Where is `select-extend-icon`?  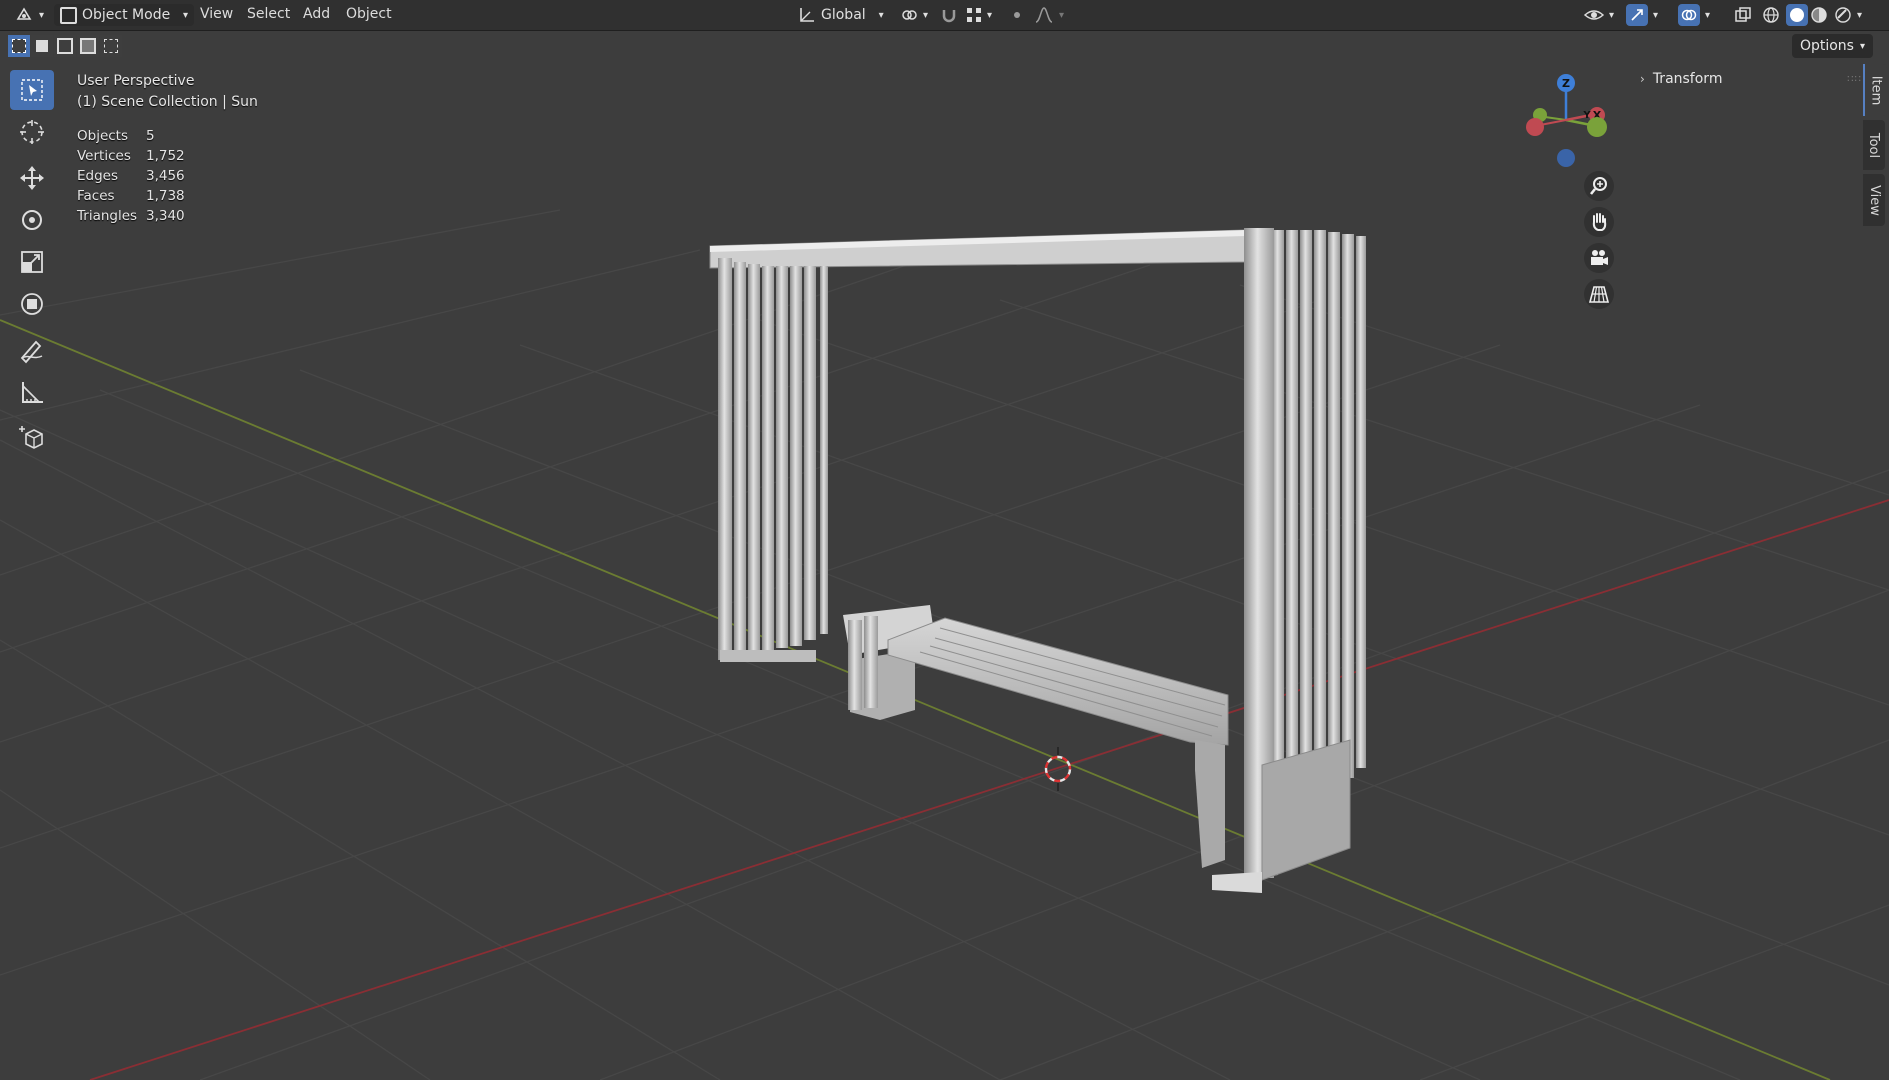
select-extend-icon is located at coordinates (42, 46).